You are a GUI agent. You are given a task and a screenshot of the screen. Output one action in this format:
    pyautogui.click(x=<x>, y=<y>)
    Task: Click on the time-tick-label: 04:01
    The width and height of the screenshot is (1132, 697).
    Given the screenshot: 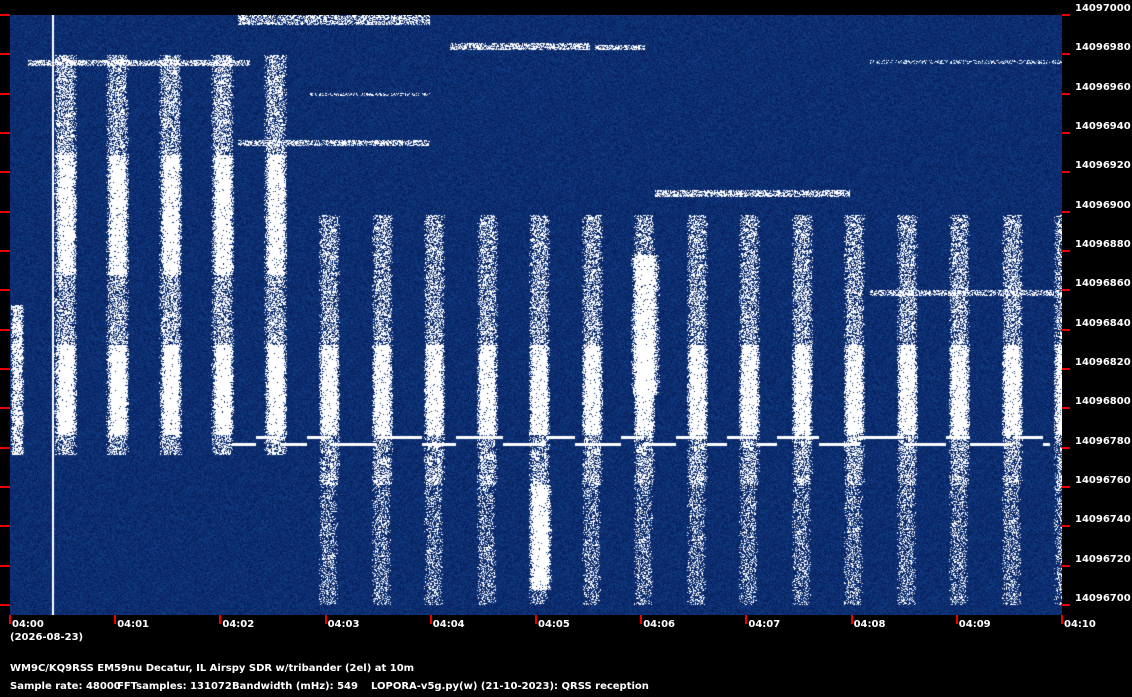 What is the action you would take?
    pyautogui.click(x=133, y=624)
    